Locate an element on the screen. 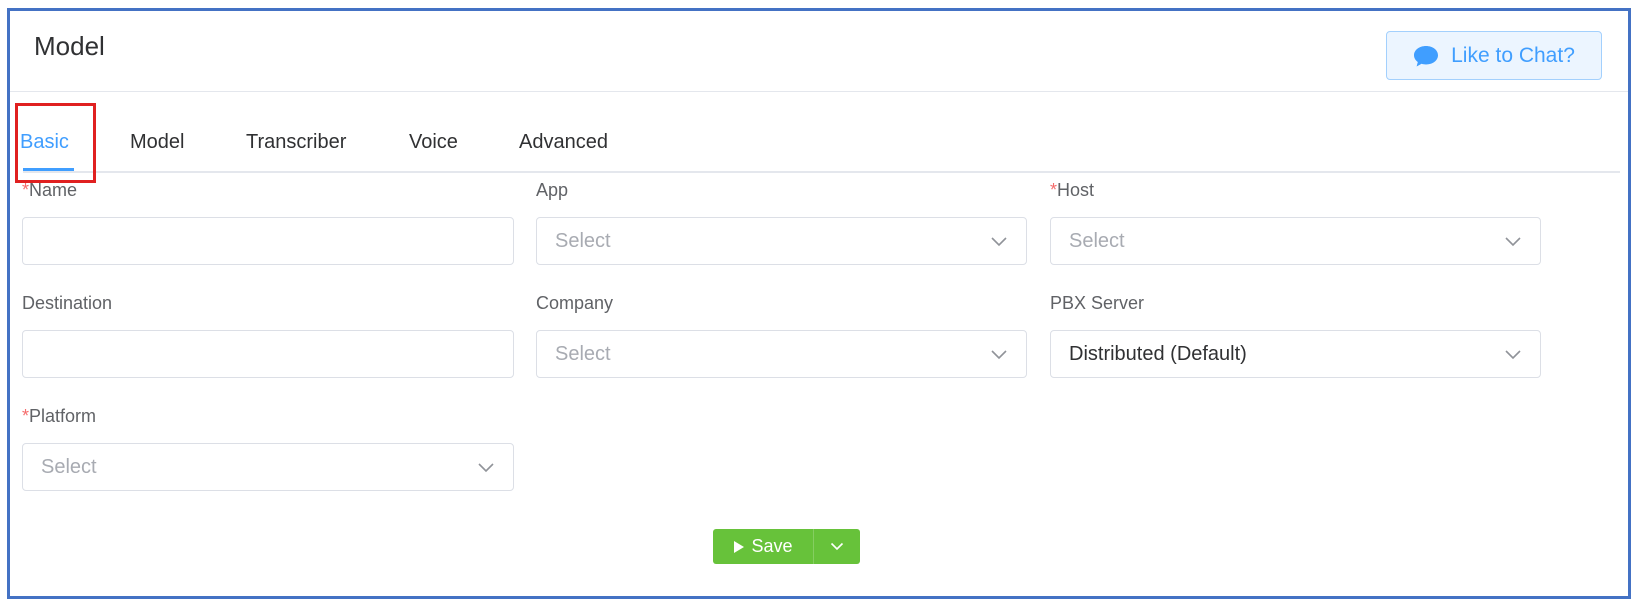 The image size is (1638, 603). destination-label: Destination is located at coordinates (67, 303).